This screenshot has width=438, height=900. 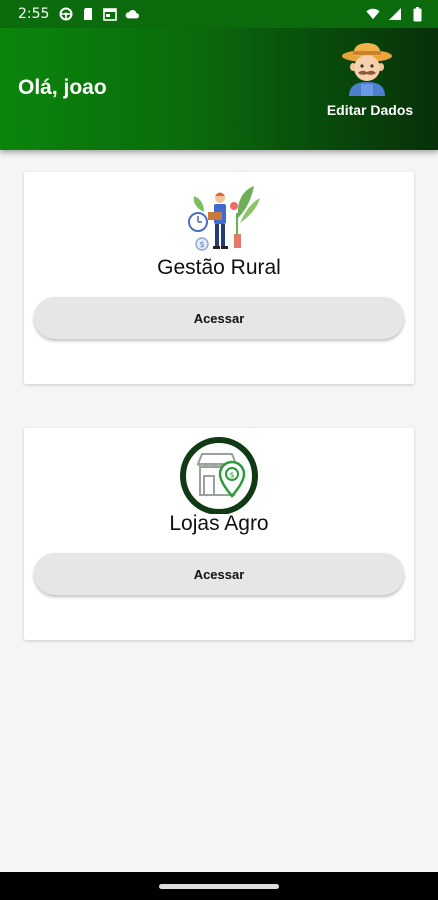 I want to click on farmer-illustration-icon: $, so click(x=224, y=218).